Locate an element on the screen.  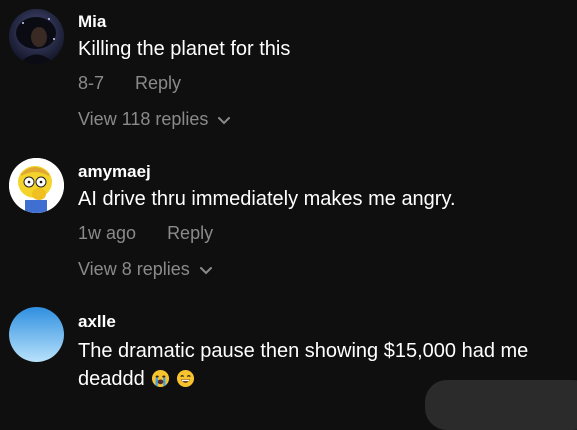
cartoon-boy-avatar-icon is located at coordinates (36, 185).